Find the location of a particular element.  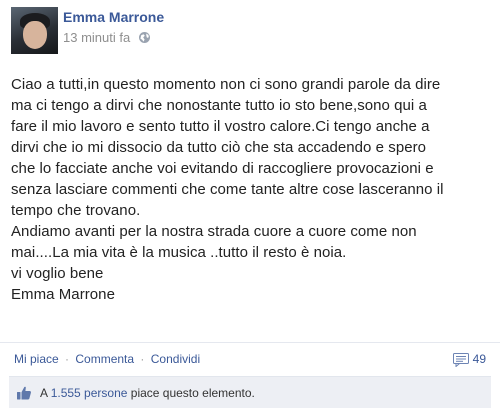

comments-count-link: 49 is located at coordinates (469, 360).